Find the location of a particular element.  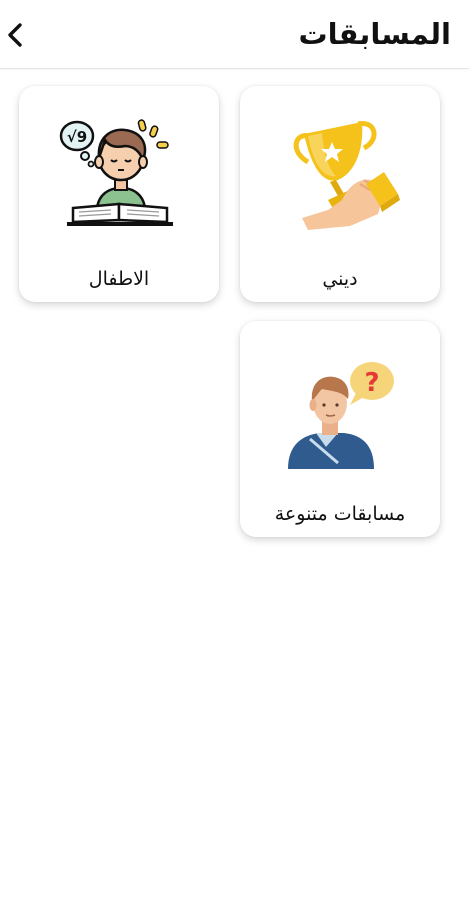

svg-text: √9 is located at coordinates (77, 137).